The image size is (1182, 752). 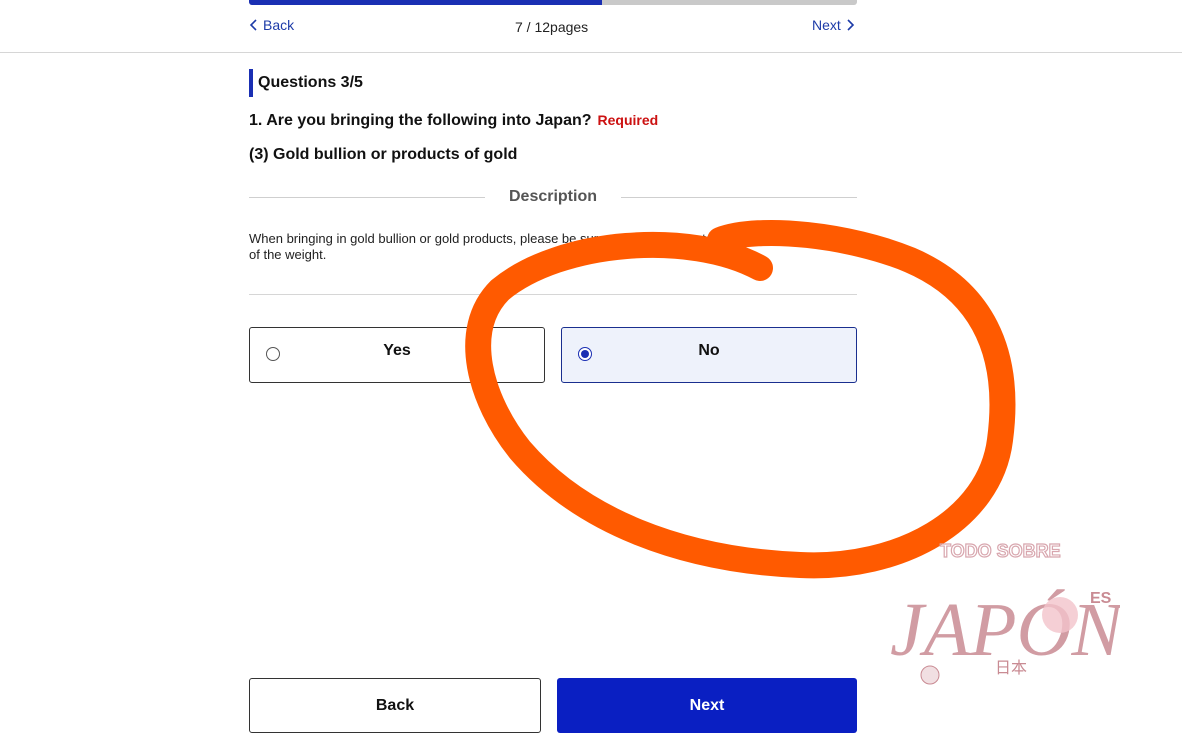 What do you see at coordinates (1101, 598) in the screenshot?
I see `watermark-suffix-text: ES` at bounding box center [1101, 598].